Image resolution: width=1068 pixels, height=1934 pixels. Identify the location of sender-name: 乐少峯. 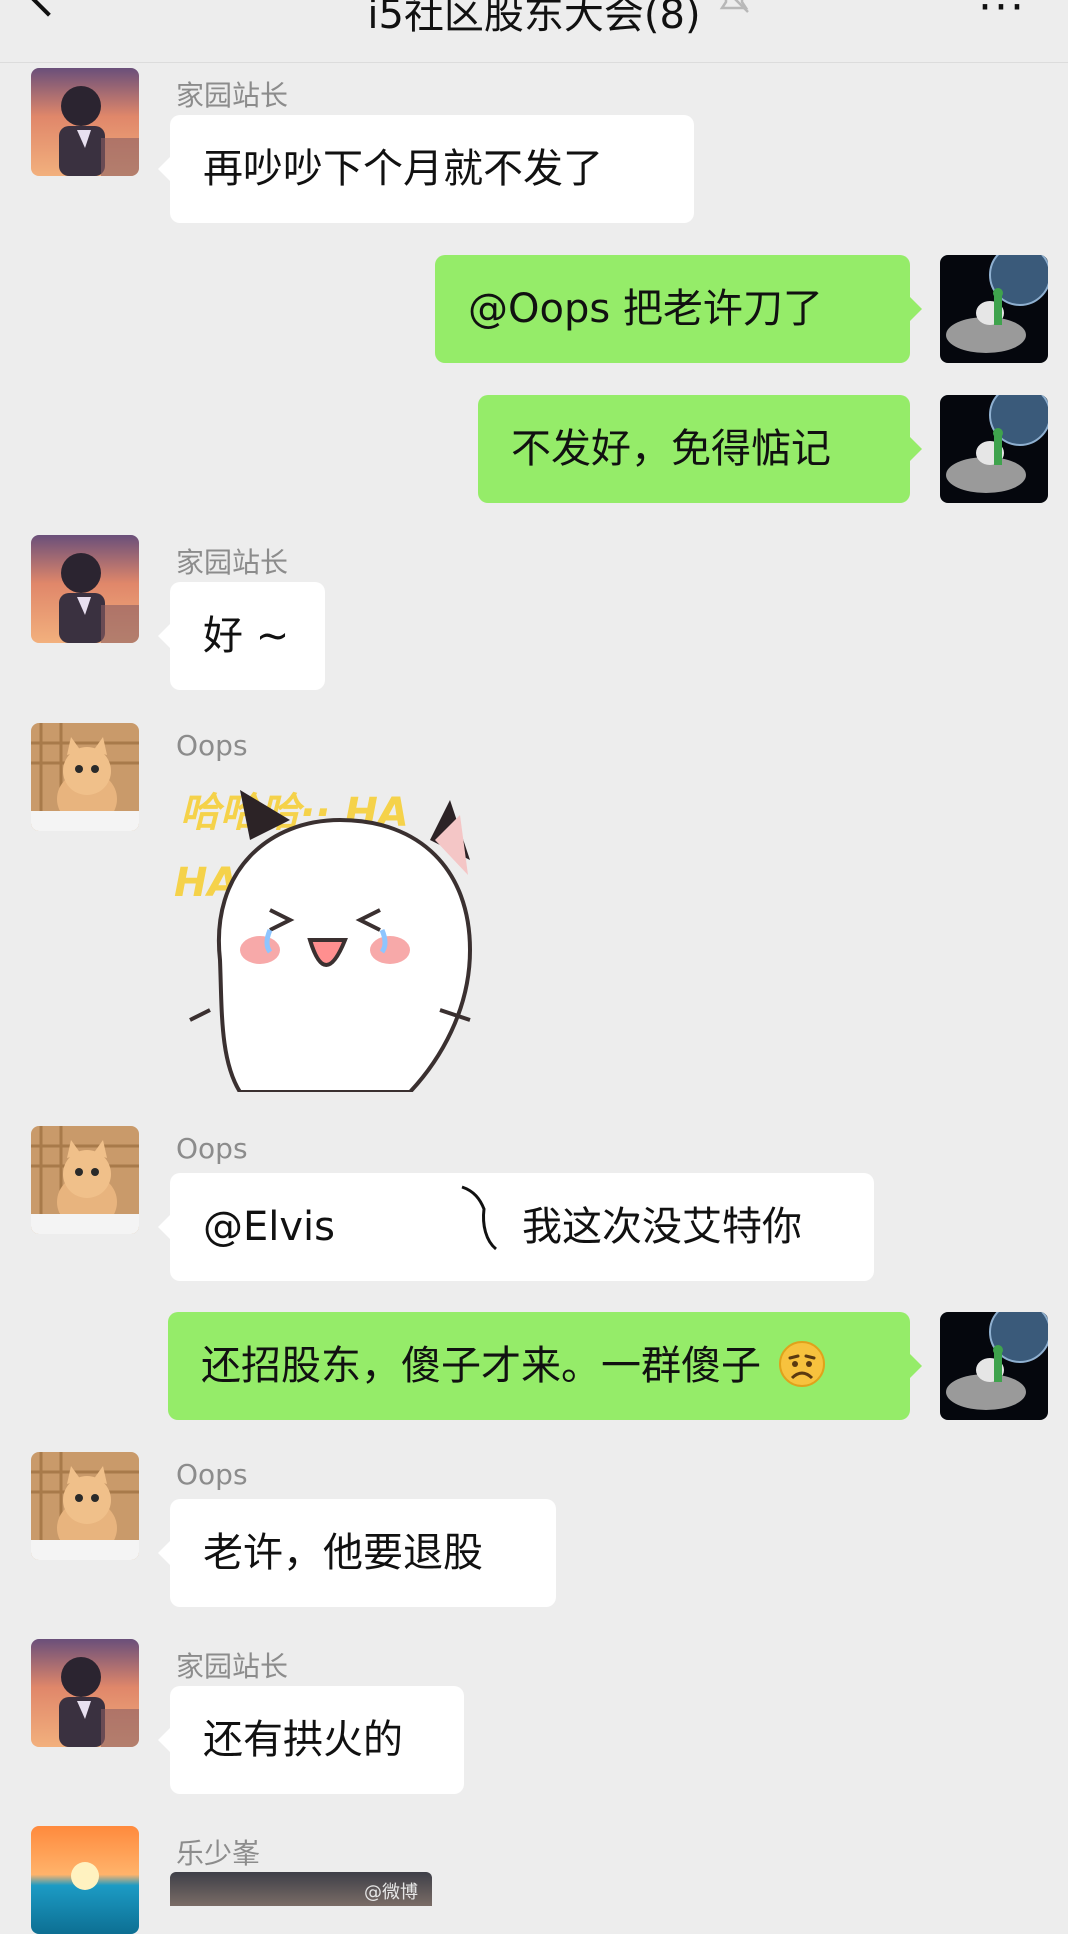
(218, 1853).